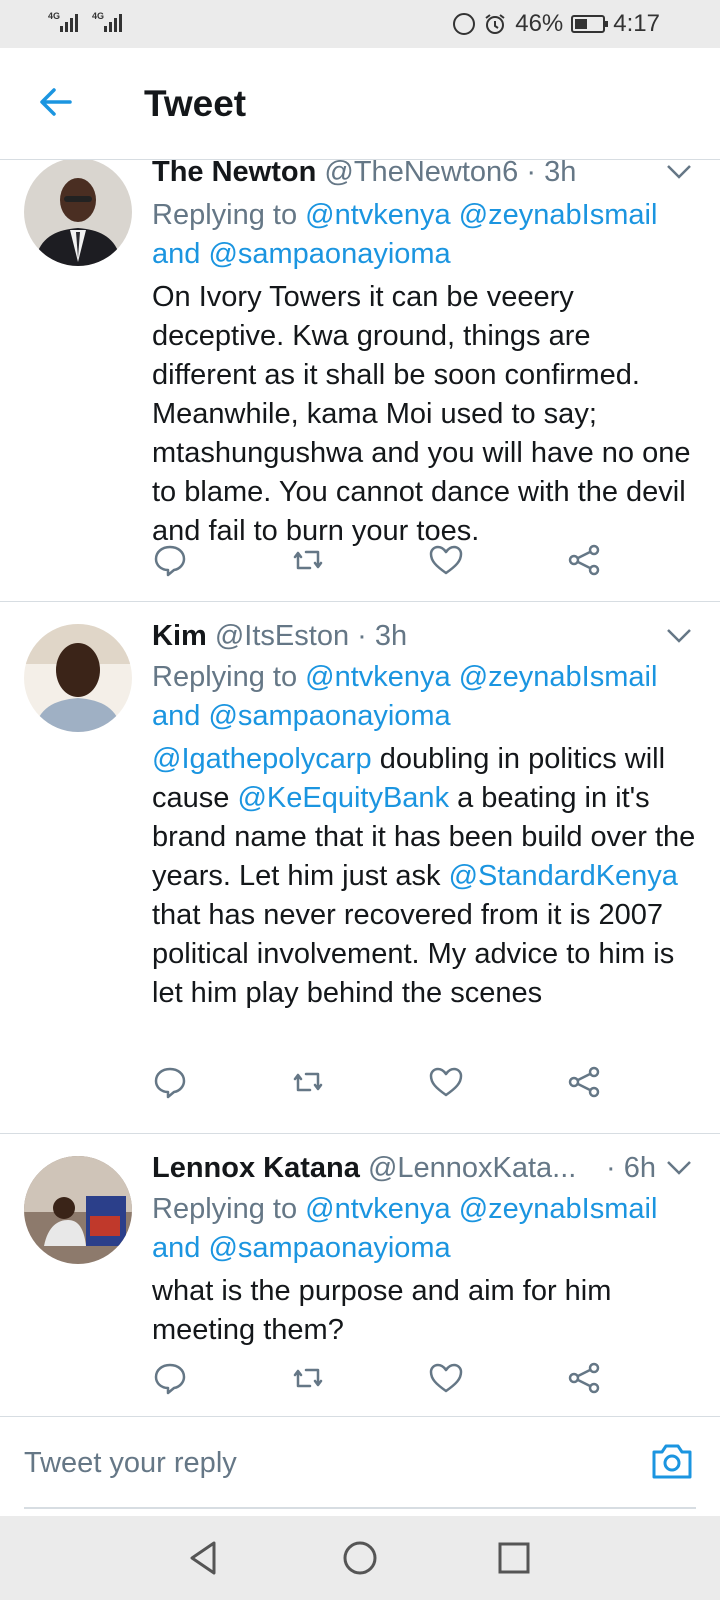  What do you see at coordinates (360, 1508) in the screenshot?
I see `reply-input-underline` at bounding box center [360, 1508].